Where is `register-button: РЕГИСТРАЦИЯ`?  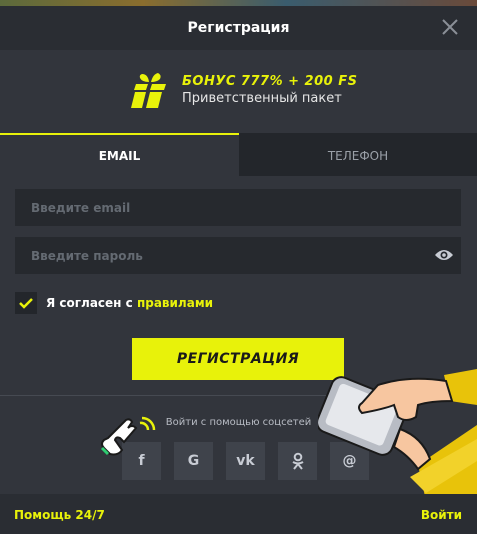 register-button: РЕГИСТРАЦИЯ is located at coordinates (238, 359).